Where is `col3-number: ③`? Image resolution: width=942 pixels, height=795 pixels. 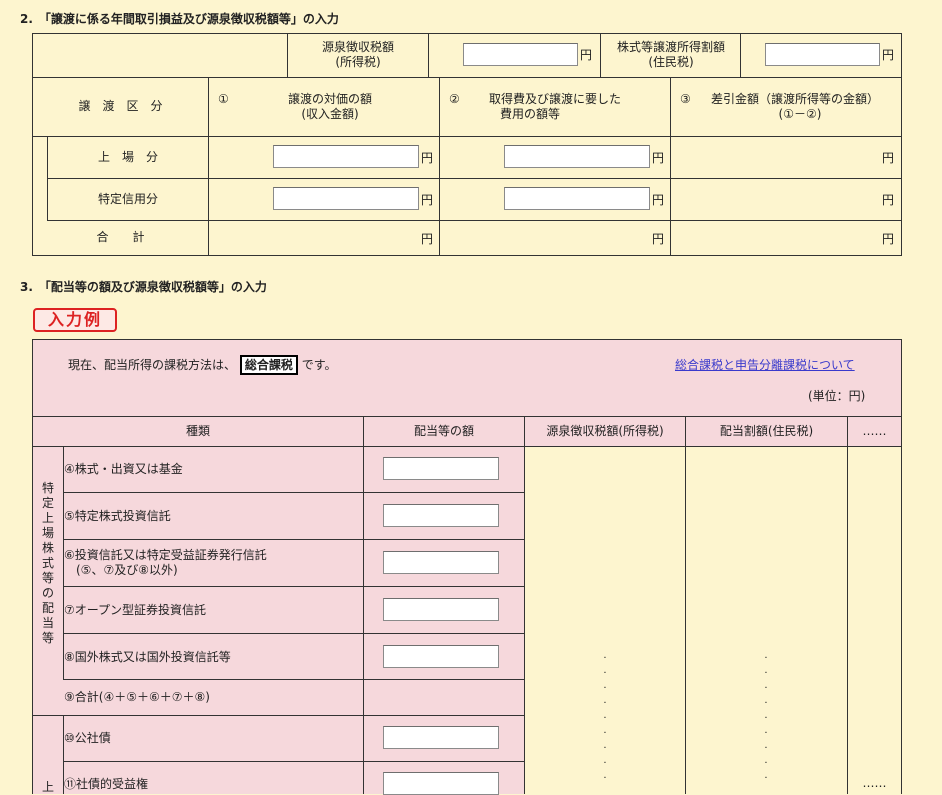
col3-number: ③ is located at coordinates (685, 99).